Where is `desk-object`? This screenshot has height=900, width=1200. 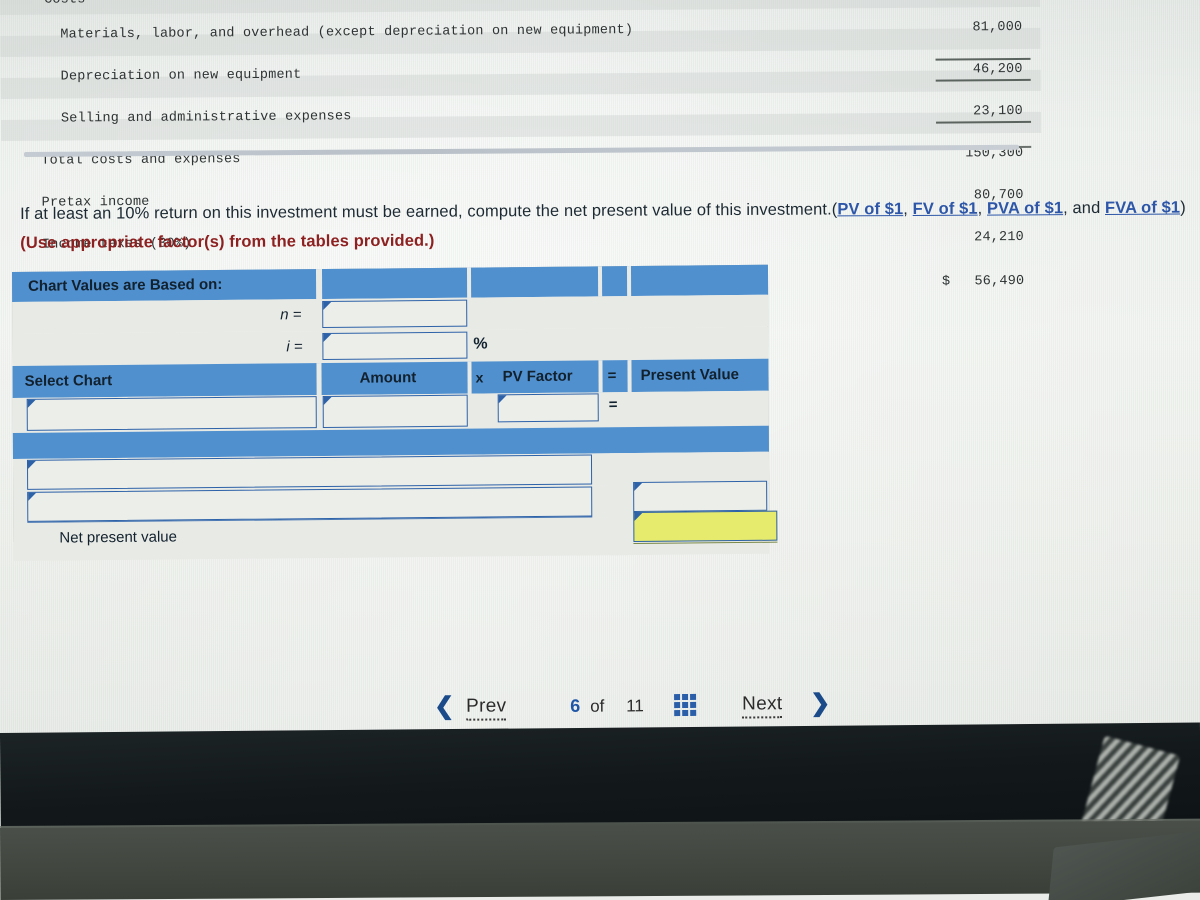 desk-object is located at coordinates (1123, 864).